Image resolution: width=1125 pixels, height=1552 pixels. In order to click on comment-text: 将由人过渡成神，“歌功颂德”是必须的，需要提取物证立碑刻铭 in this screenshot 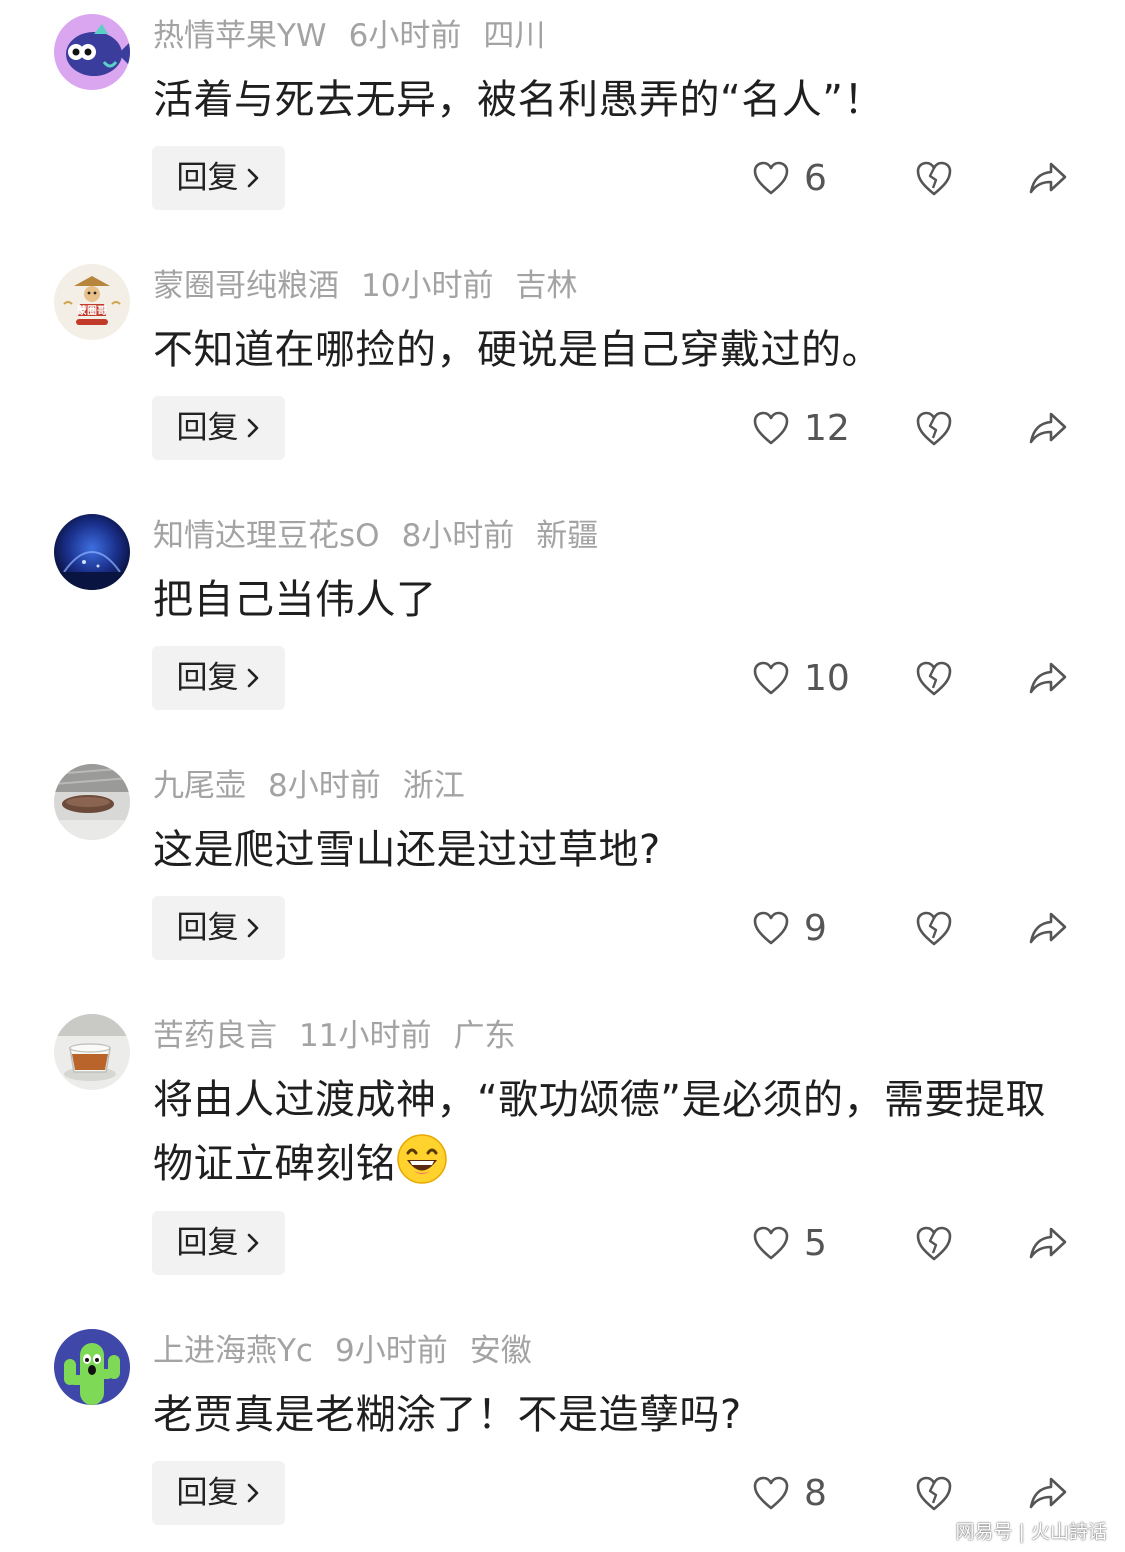, I will do `click(618, 1132)`.